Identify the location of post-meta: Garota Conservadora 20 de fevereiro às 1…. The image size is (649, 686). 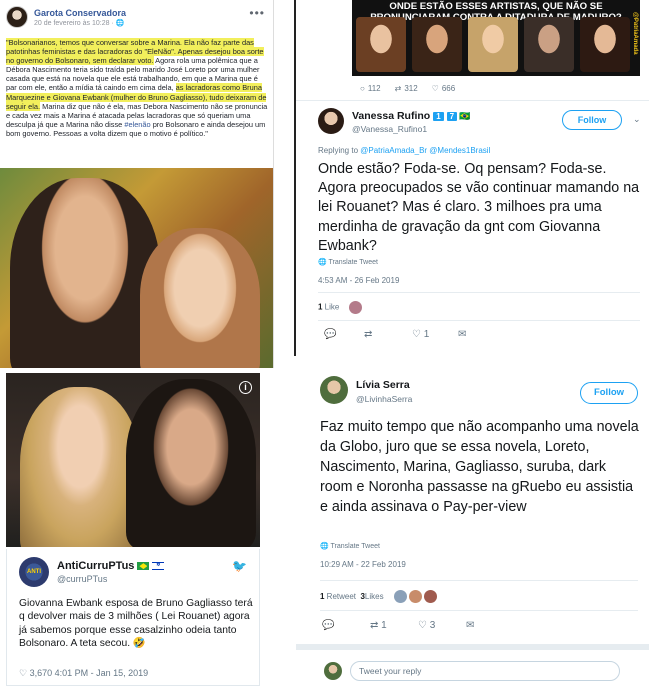
(80, 17).